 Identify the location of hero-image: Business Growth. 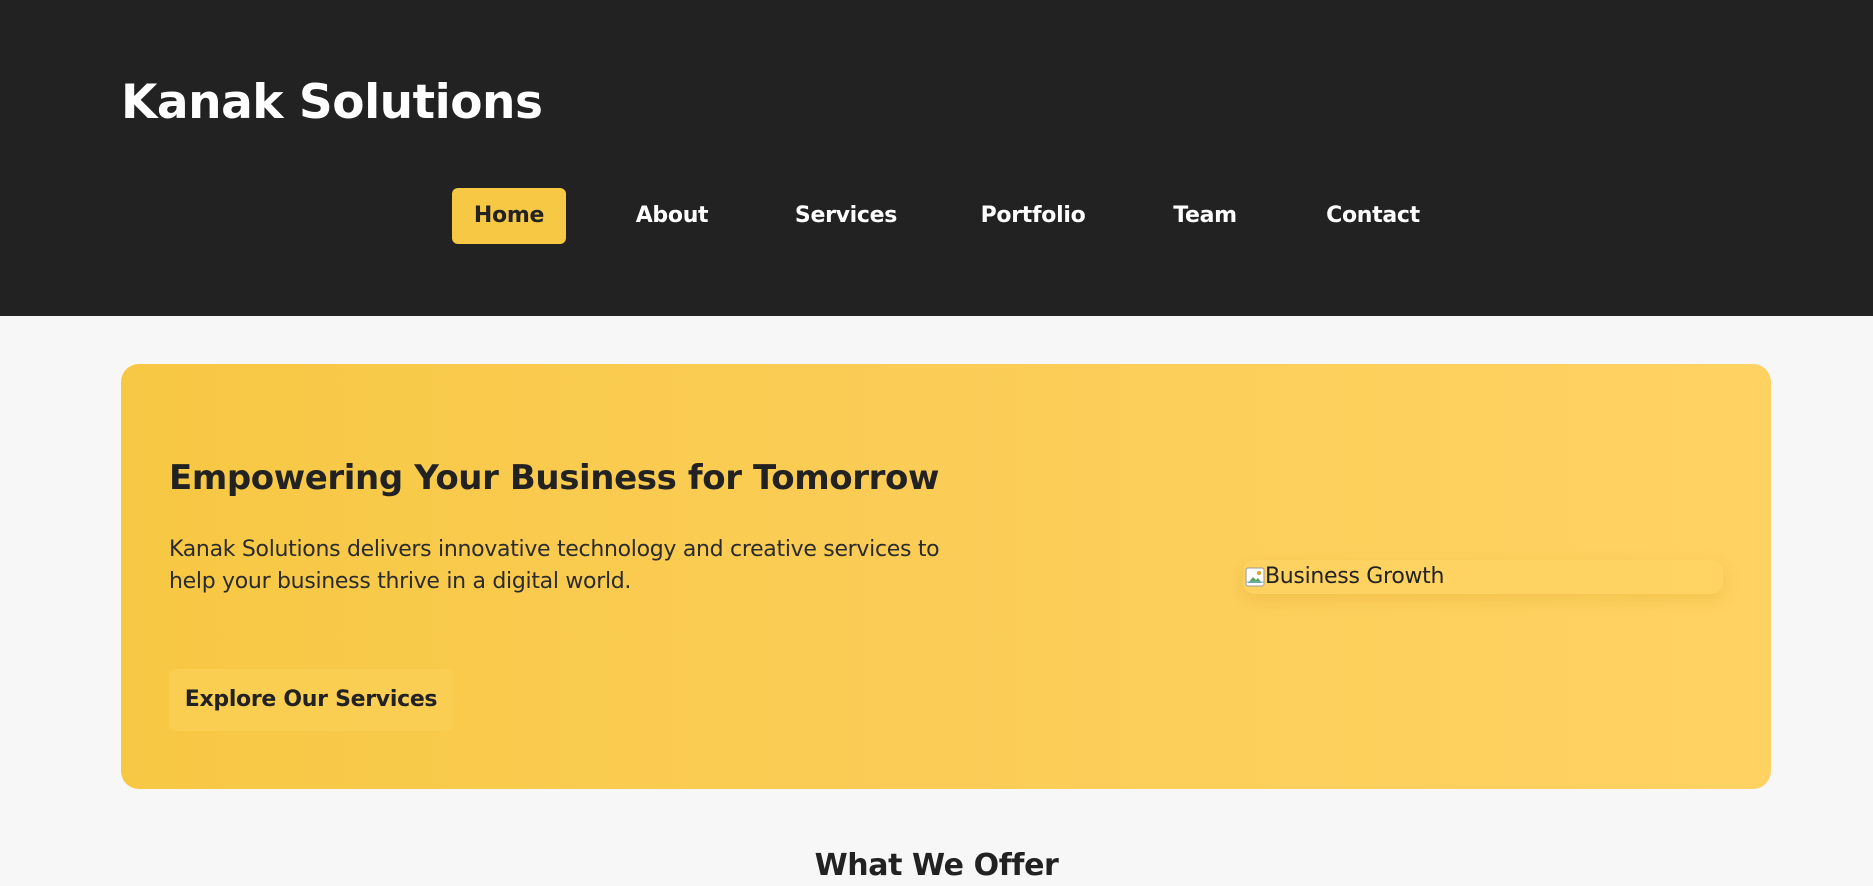
(1483, 577).